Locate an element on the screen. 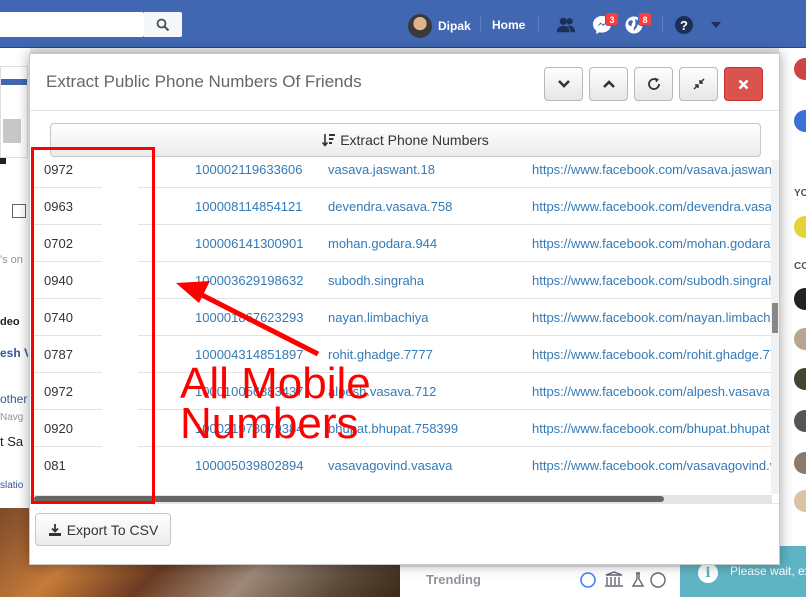 The height and width of the screenshot is (597, 806). scrollbar-thumb is located at coordinates (775, 318).